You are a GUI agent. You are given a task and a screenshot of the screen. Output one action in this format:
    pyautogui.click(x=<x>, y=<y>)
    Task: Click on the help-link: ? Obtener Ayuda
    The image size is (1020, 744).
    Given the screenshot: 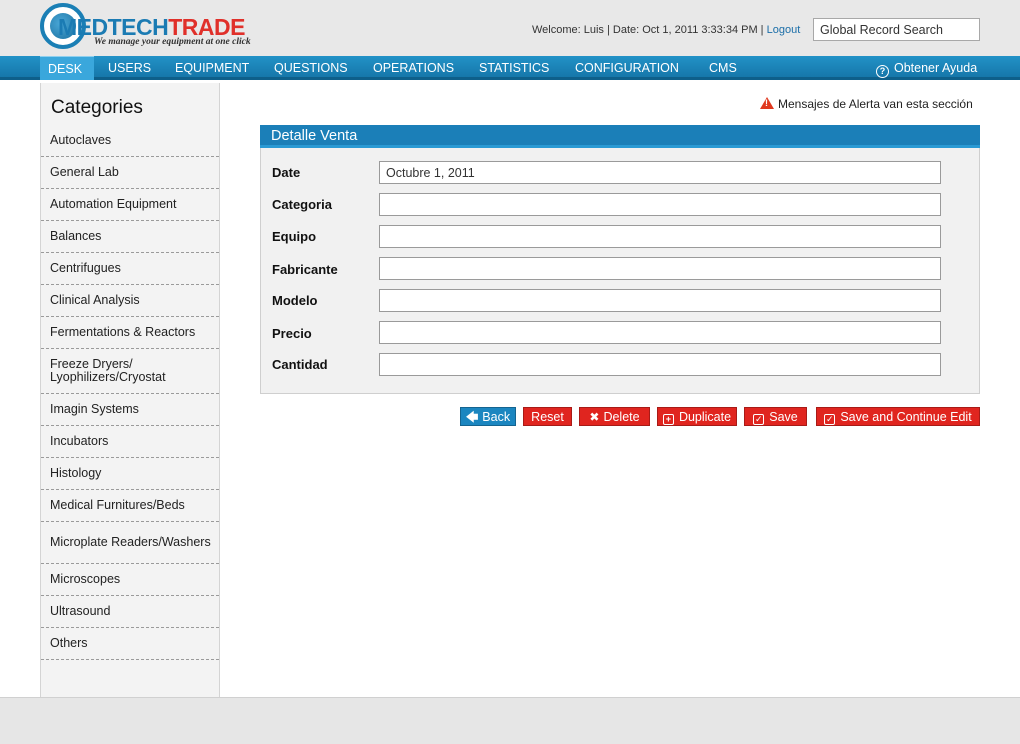 What is the action you would take?
    pyautogui.click(x=926, y=68)
    